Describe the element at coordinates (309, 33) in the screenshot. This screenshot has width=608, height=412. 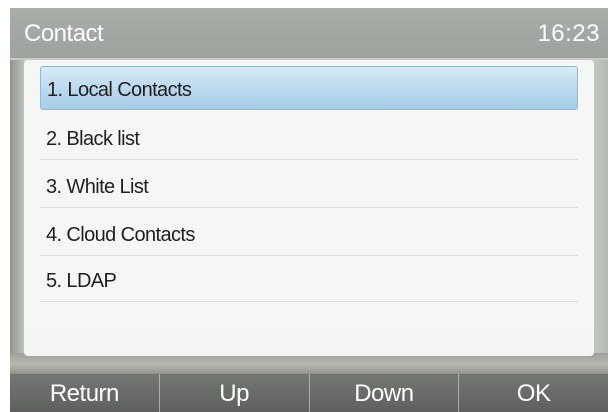
I see `title-bar: Contact 16:23` at that location.